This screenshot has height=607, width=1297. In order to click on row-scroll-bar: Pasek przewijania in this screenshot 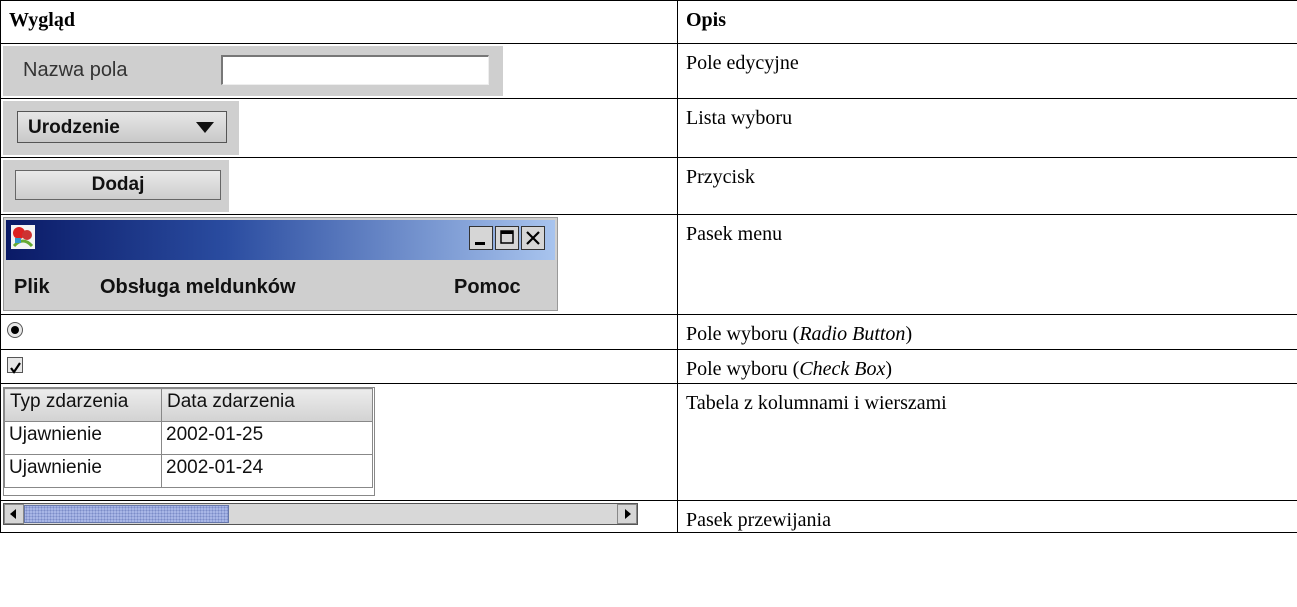, I will do `click(648, 516)`.